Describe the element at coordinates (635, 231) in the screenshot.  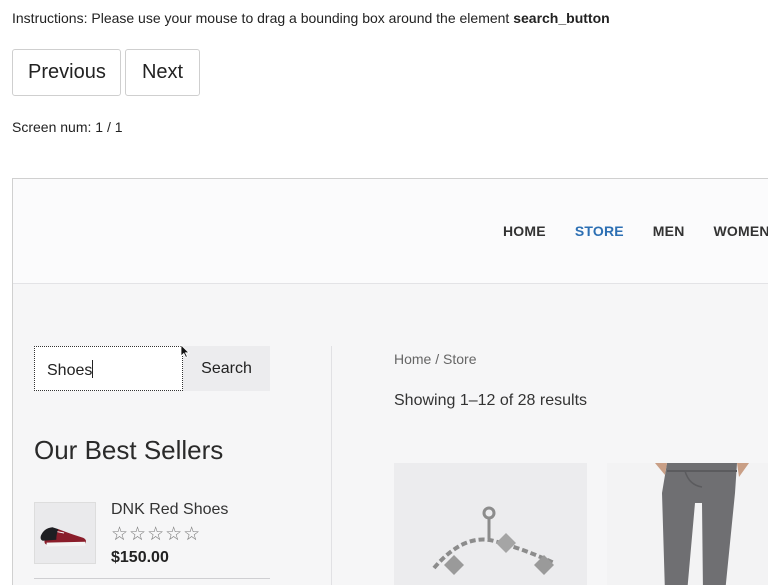
I see `main-menu: HOME STORE MEN WOMEN` at that location.